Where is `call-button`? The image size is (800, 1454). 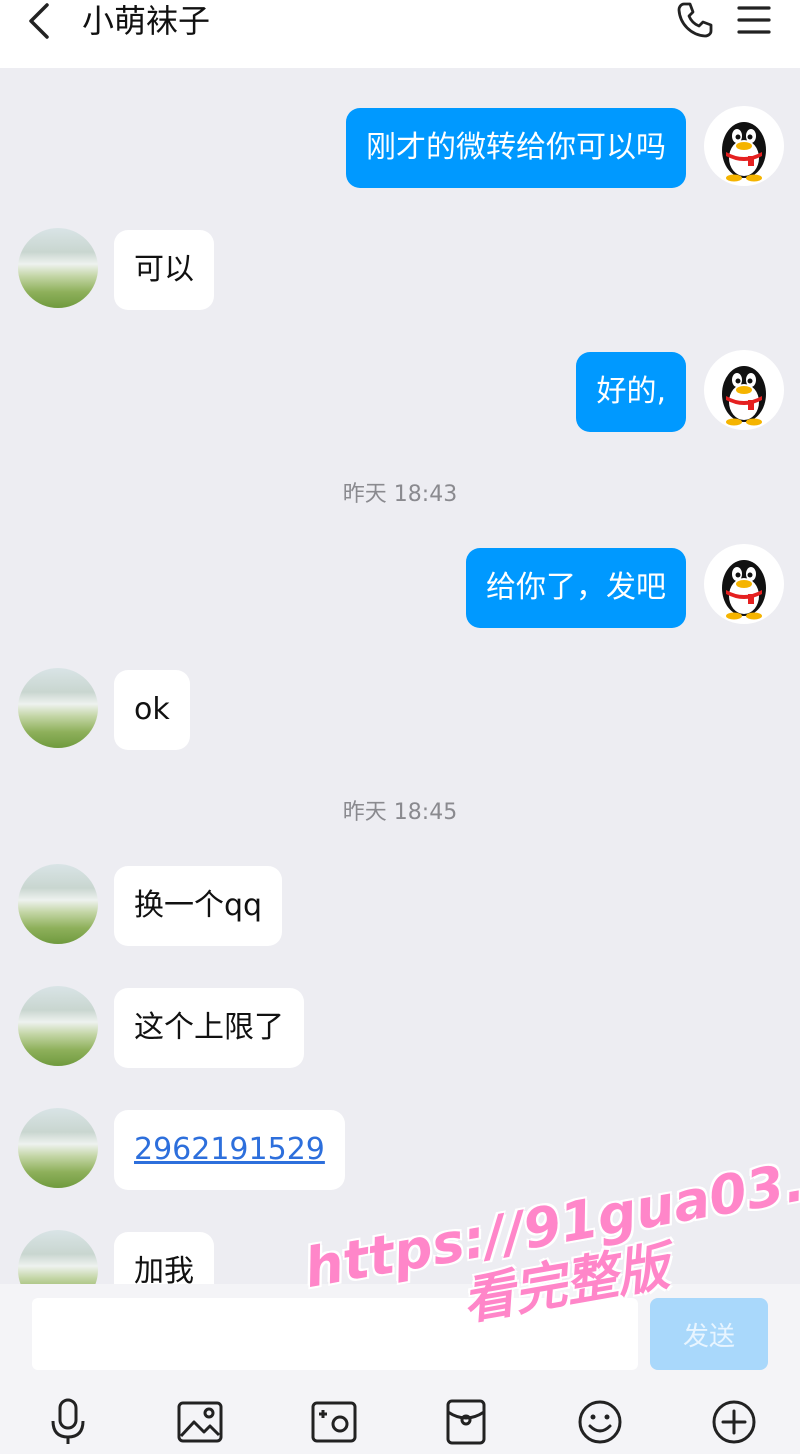 call-button is located at coordinates (695, 20).